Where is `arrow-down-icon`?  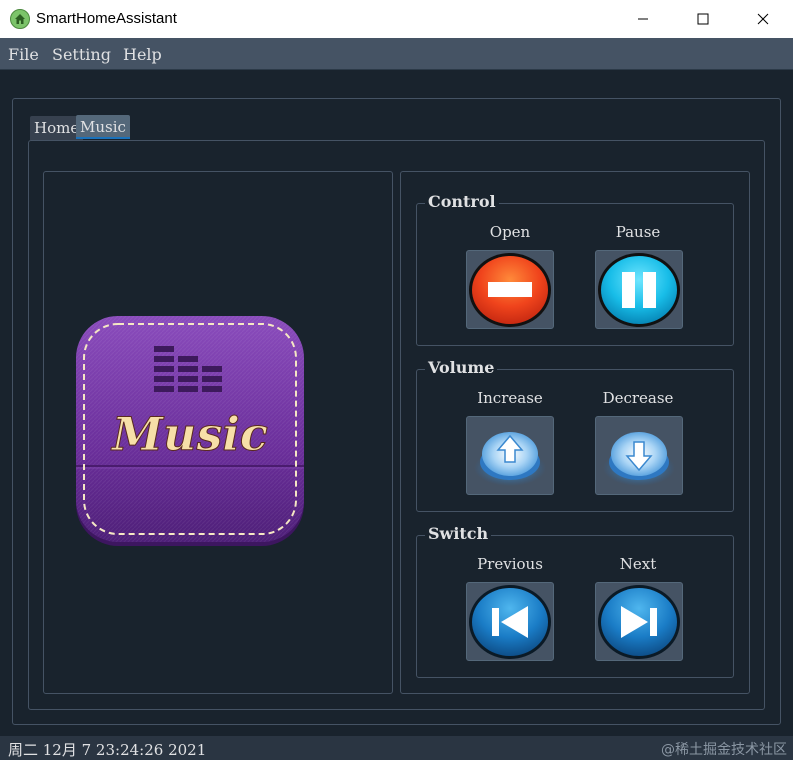 arrow-down-icon is located at coordinates (639, 458).